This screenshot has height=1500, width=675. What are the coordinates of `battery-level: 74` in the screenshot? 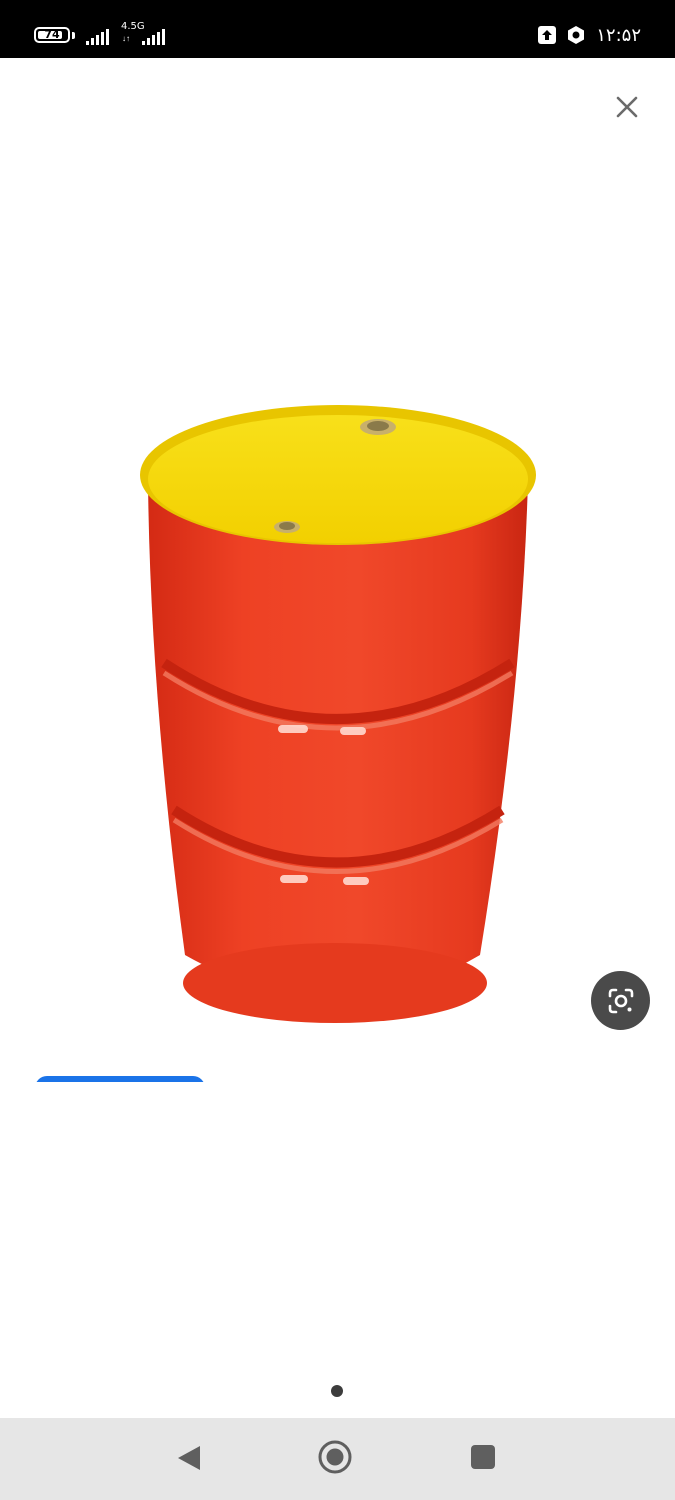 It's located at (52, 34).